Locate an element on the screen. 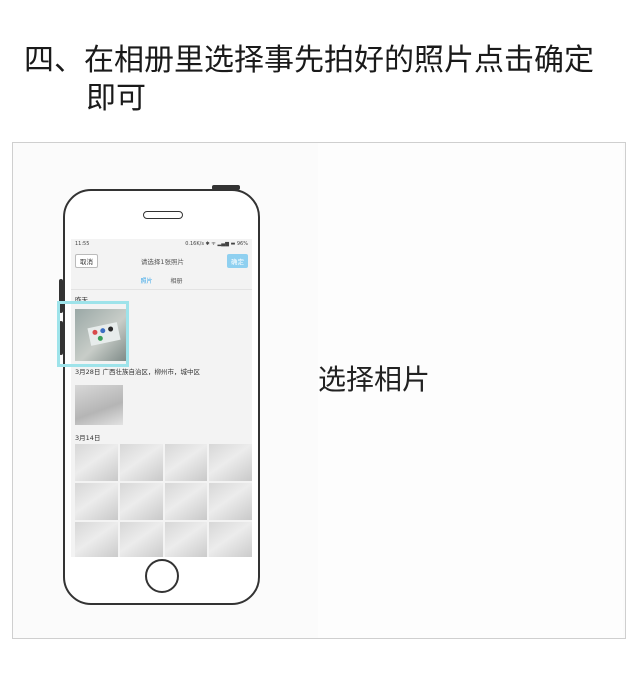  confirm-button: 确定 is located at coordinates (237, 261).